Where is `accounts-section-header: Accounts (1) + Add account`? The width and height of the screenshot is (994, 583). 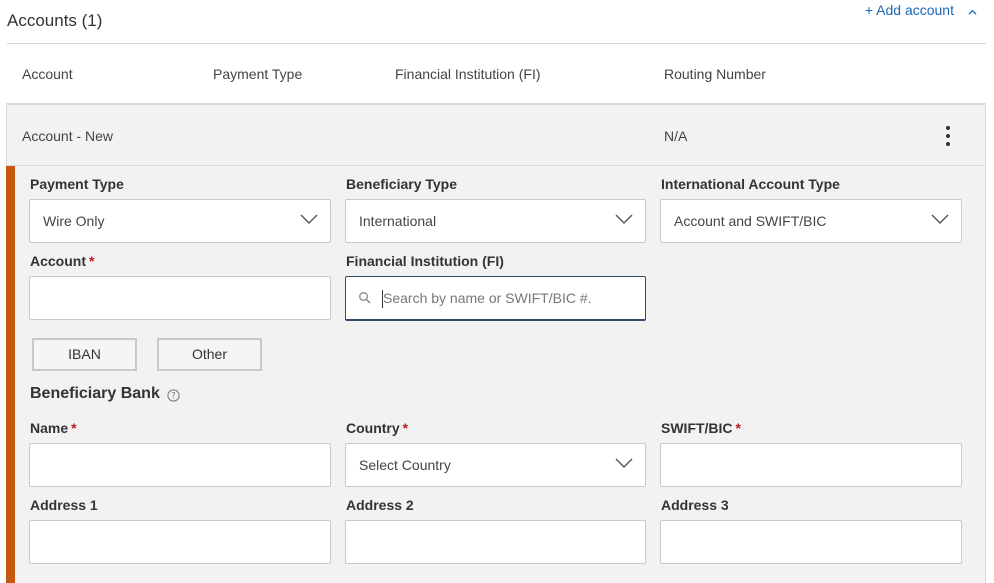
accounts-section-header: Accounts (1) + Add account is located at coordinates (497, 22).